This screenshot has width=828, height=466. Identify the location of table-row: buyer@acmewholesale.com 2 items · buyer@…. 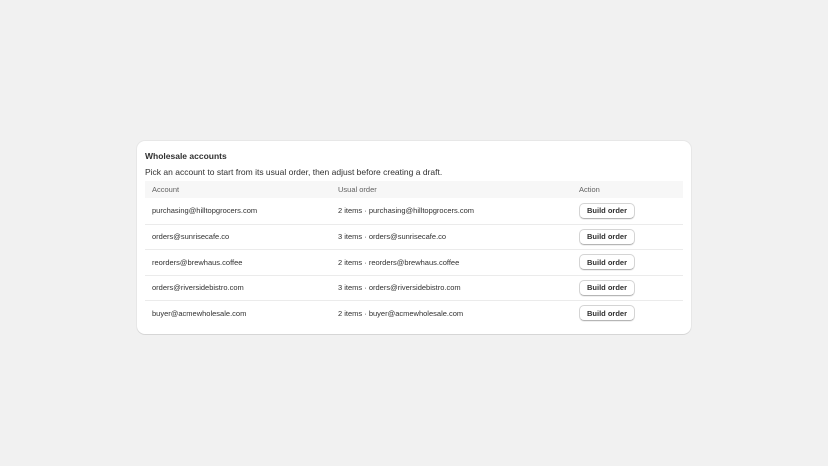
(414, 313).